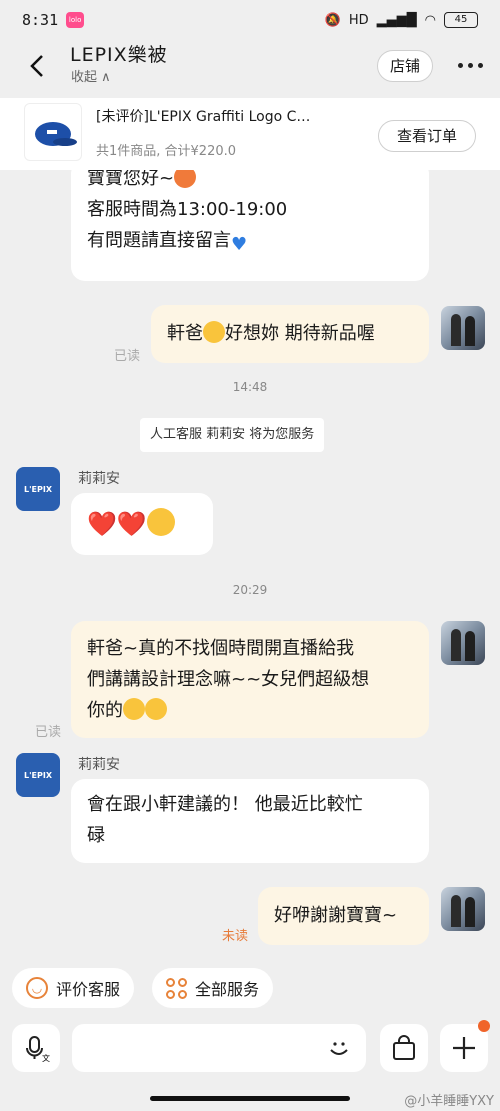 The width and height of the screenshot is (500, 1111). Describe the element at coordinates (250, 225) in the screenshot. I see `message-bubble-agent: 寶寶您好~ 客服時間為13:00-19:00 有問題請直接留言♥` at that location.